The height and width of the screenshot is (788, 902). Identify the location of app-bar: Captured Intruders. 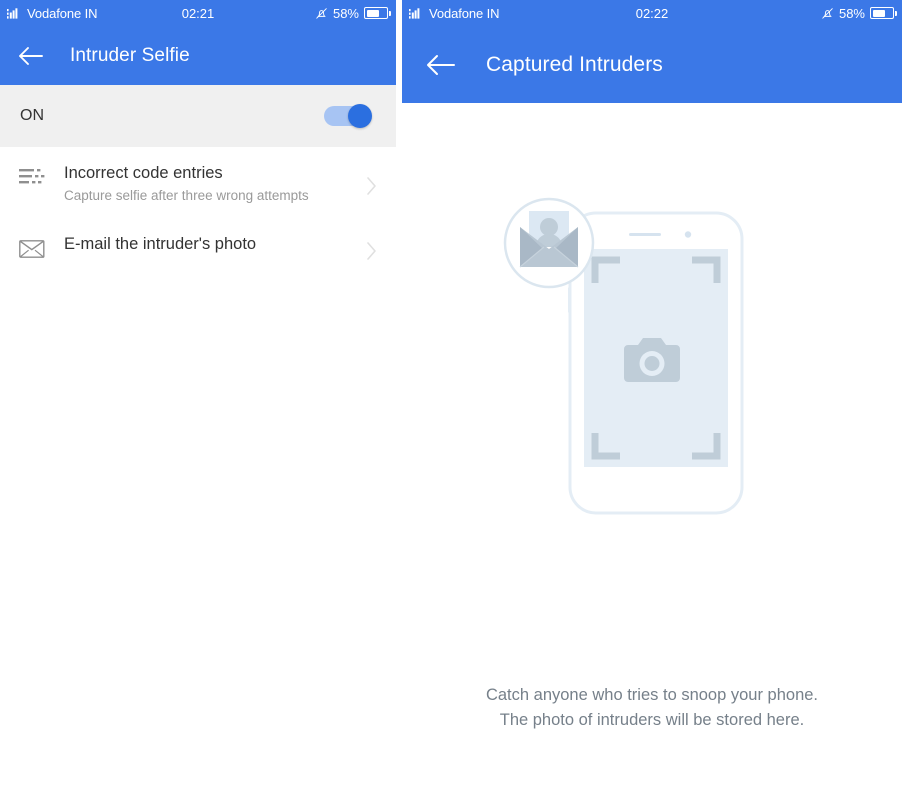
(652, 64).